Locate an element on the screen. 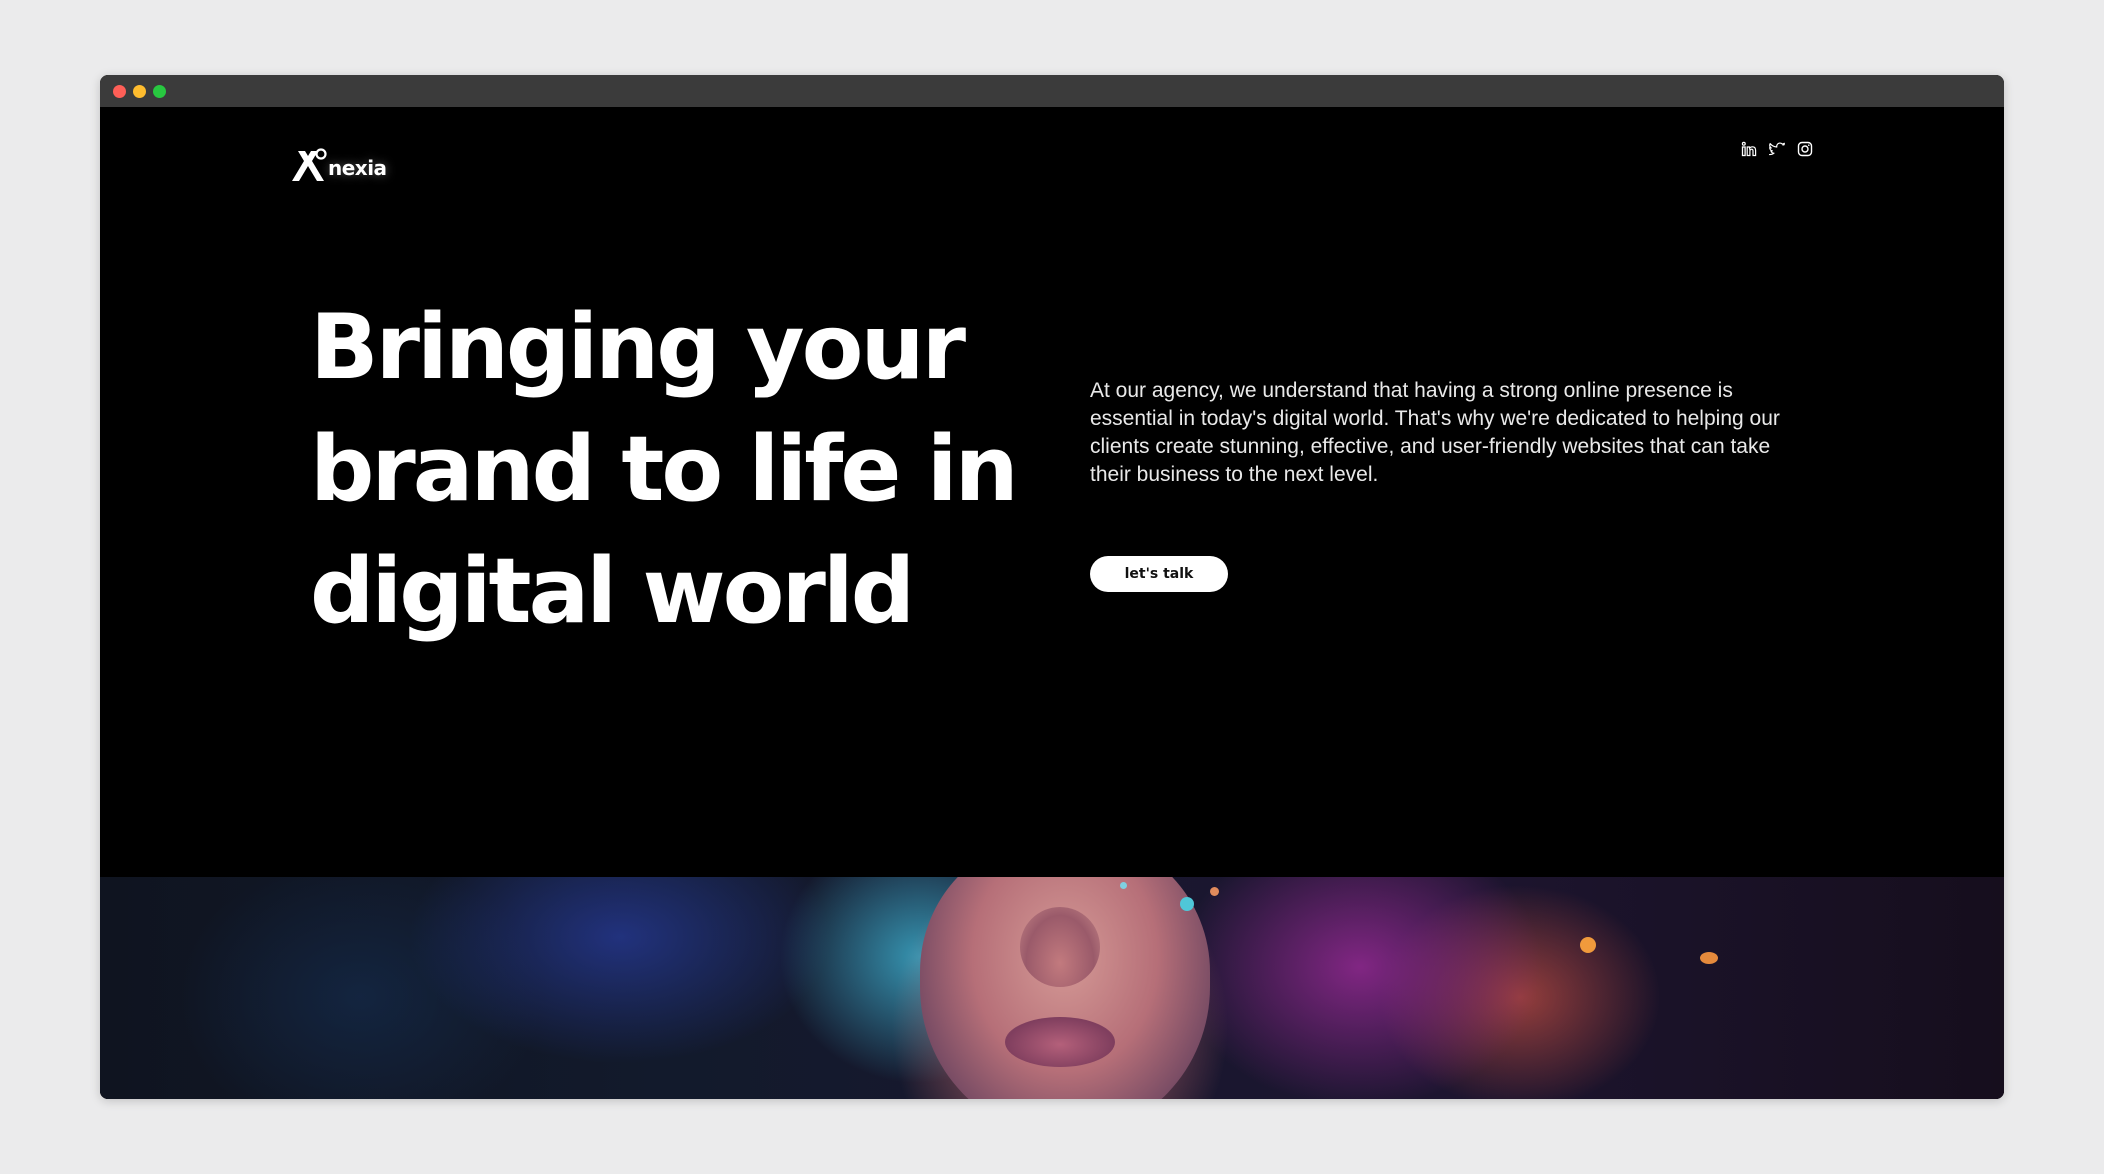 Image resolution: width=2104 pixels, height=1174 pixels. logo: nexia is located at coordinates (338, 161).